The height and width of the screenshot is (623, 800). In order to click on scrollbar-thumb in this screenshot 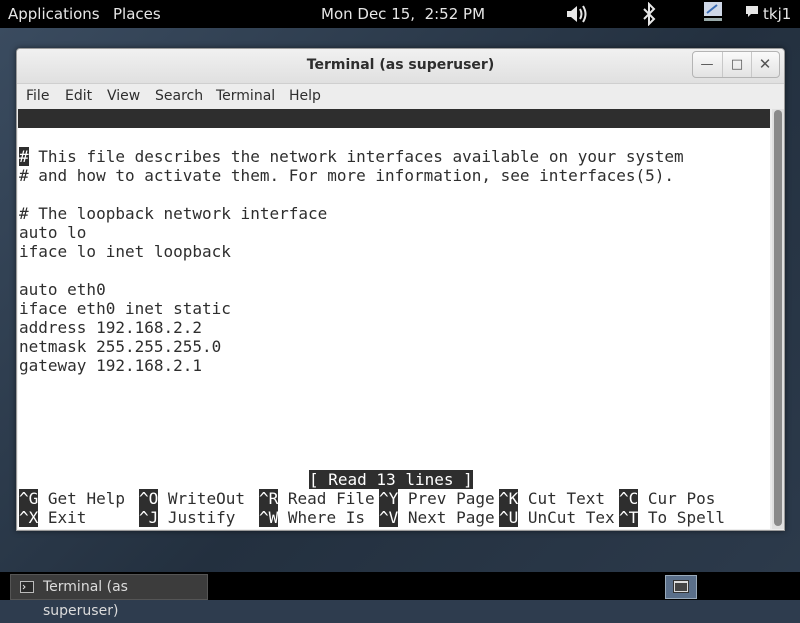, I will do `click(778, 318)`.